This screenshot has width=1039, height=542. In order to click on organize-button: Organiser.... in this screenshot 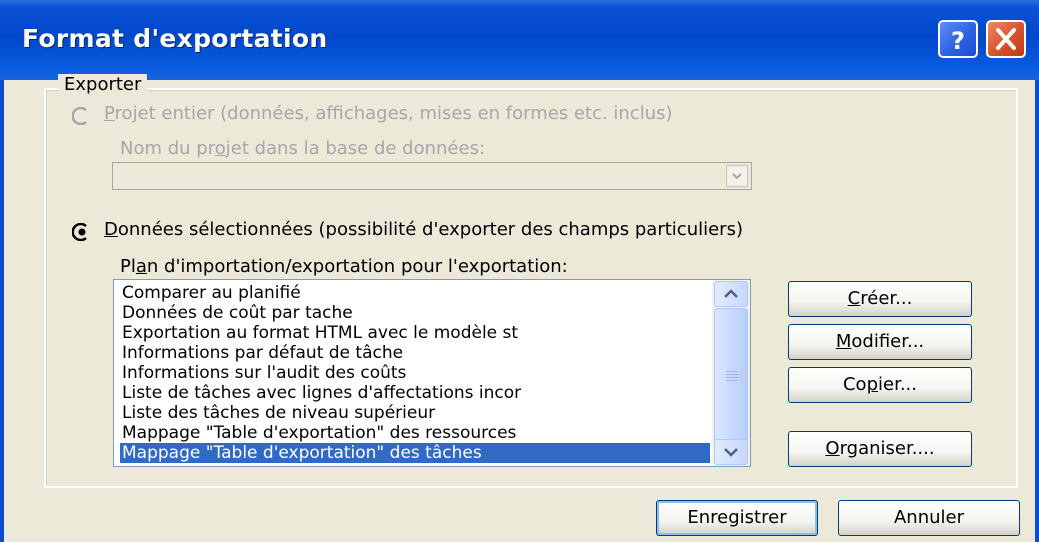, I will do `click(880, 449)`.